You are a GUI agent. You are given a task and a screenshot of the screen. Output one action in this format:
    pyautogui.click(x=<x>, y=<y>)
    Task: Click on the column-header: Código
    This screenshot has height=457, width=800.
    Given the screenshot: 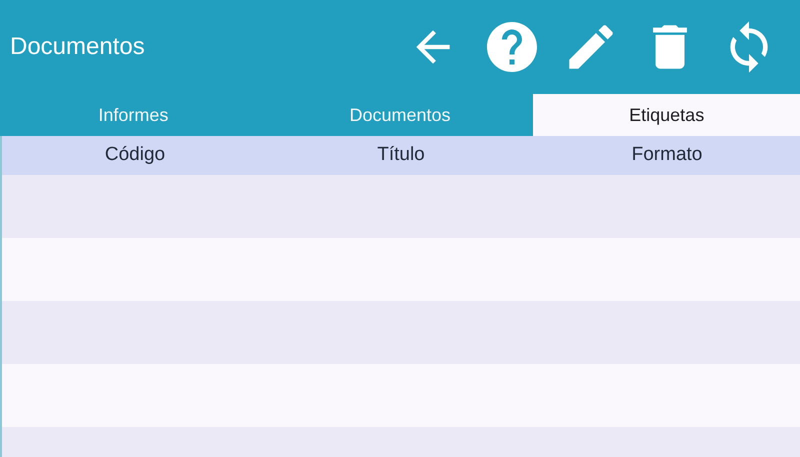 What is the action you would take?
    pyautogui.click(x=135, y=155)
    